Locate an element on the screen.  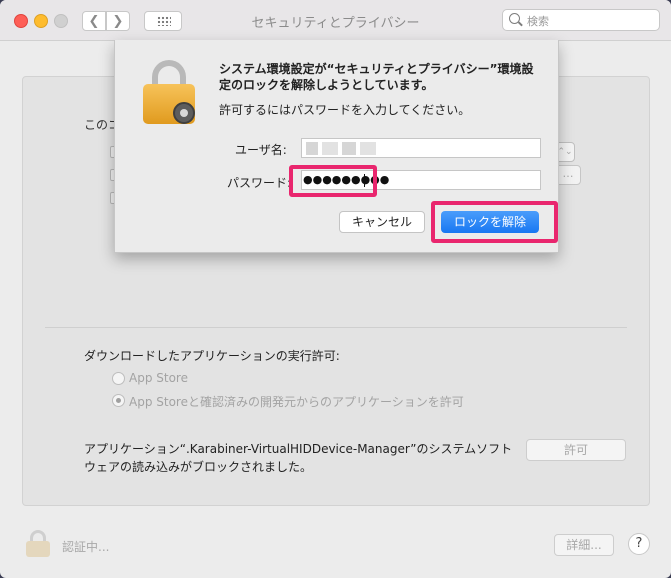
download-permission-label: ダウンロードしたアプリケーションの実行許可: is located at coordinates (212, 356).